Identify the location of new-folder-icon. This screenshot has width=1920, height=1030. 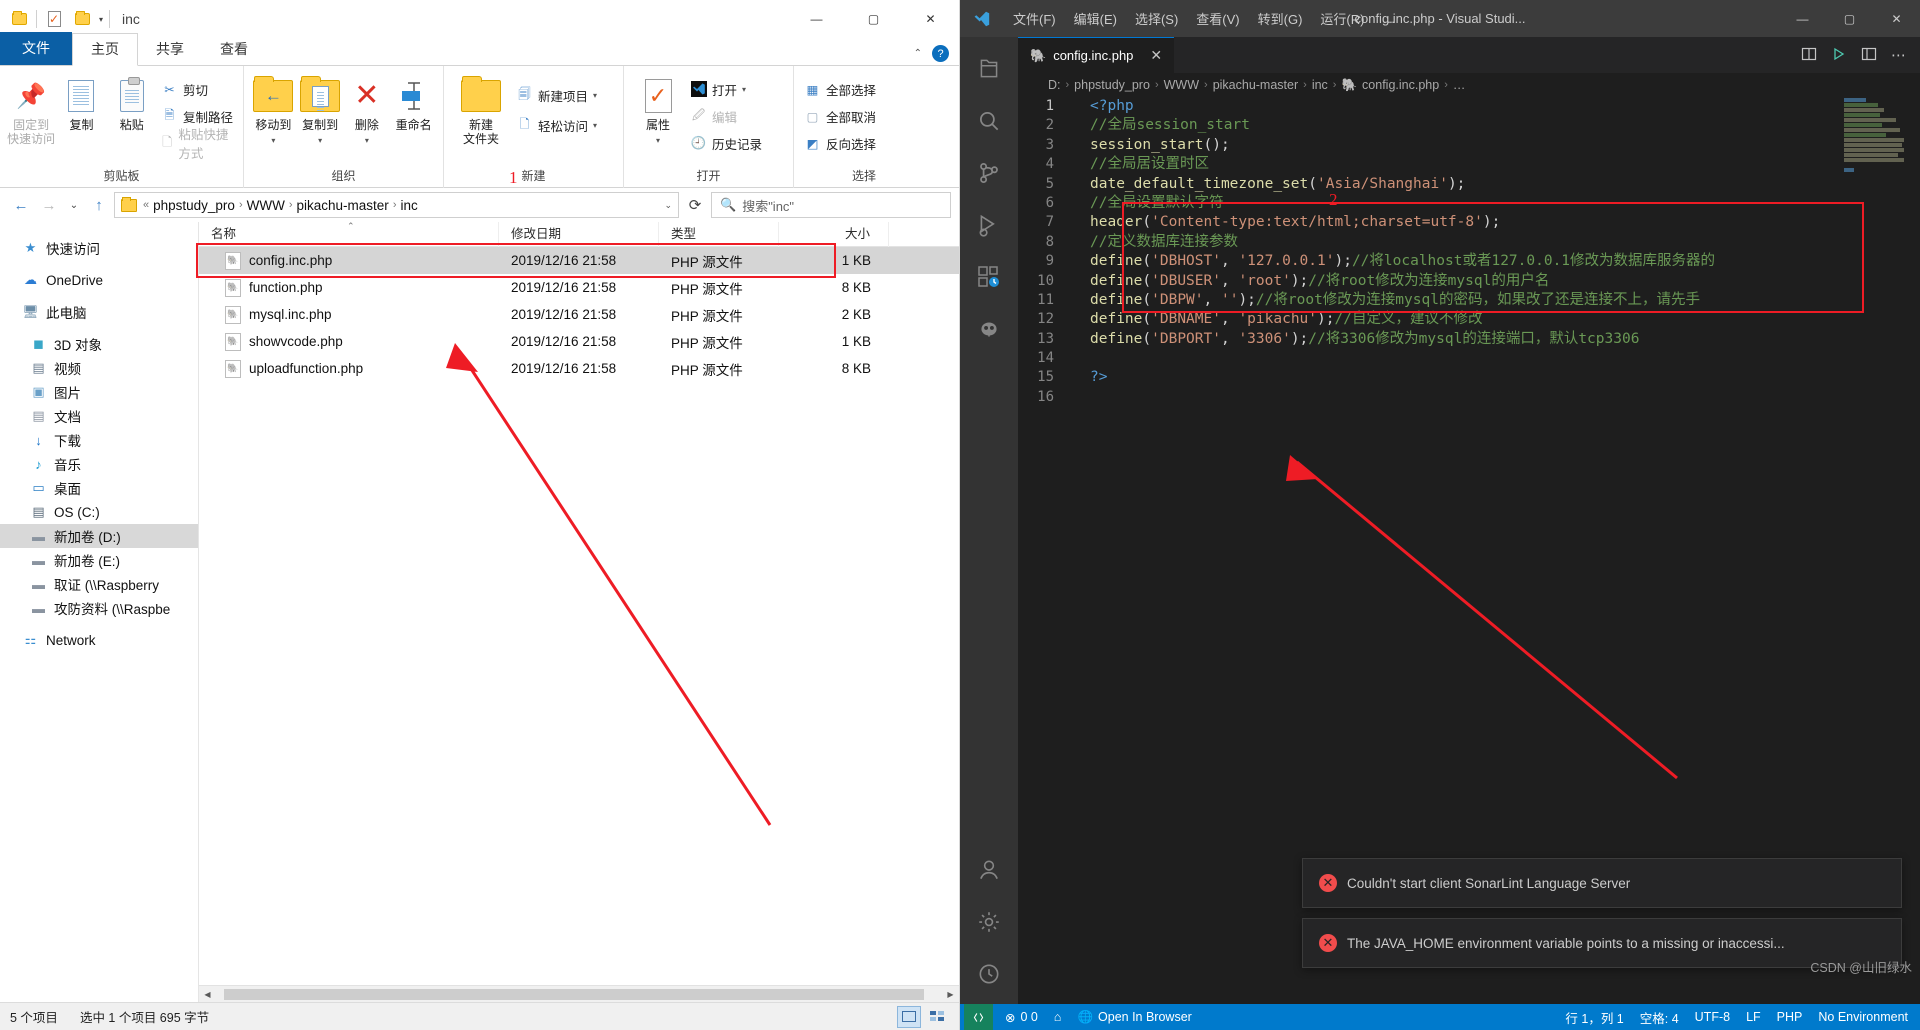
(82, 19).